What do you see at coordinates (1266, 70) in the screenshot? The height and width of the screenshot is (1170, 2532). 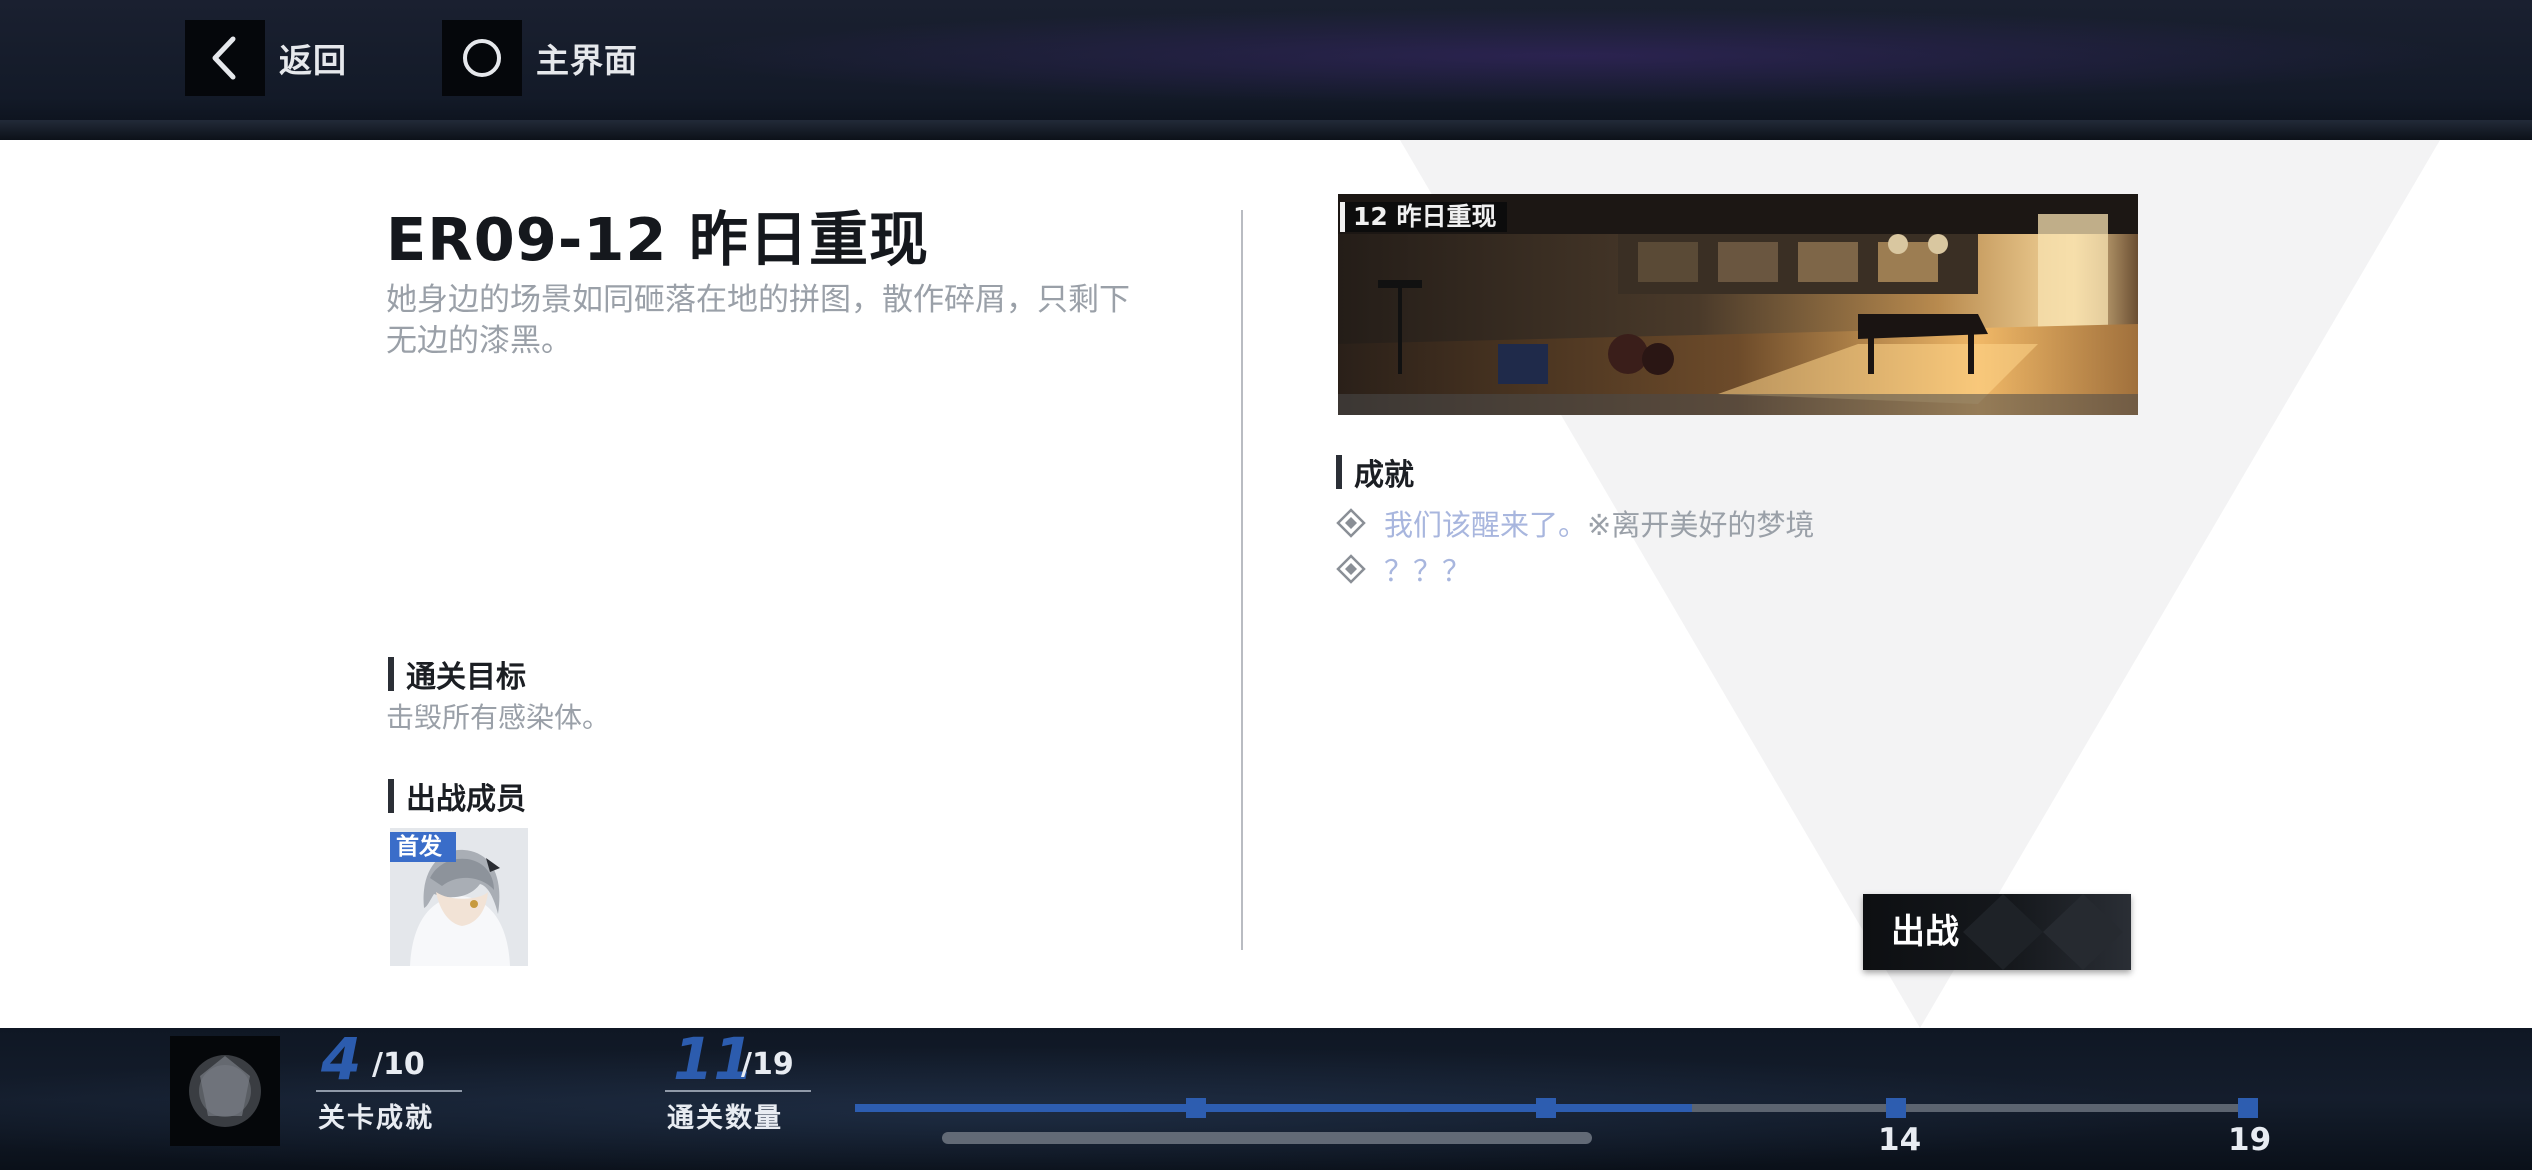 I see `top-bar: 返回 主界面` at bounding box center [1266, 70].